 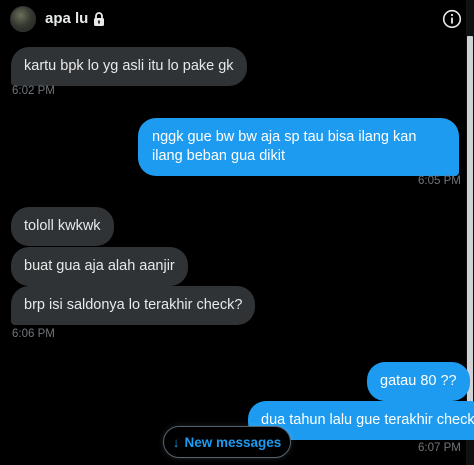 I want to click on message-text: buat gua aja alah aanjir, so click(x=99, y=266).